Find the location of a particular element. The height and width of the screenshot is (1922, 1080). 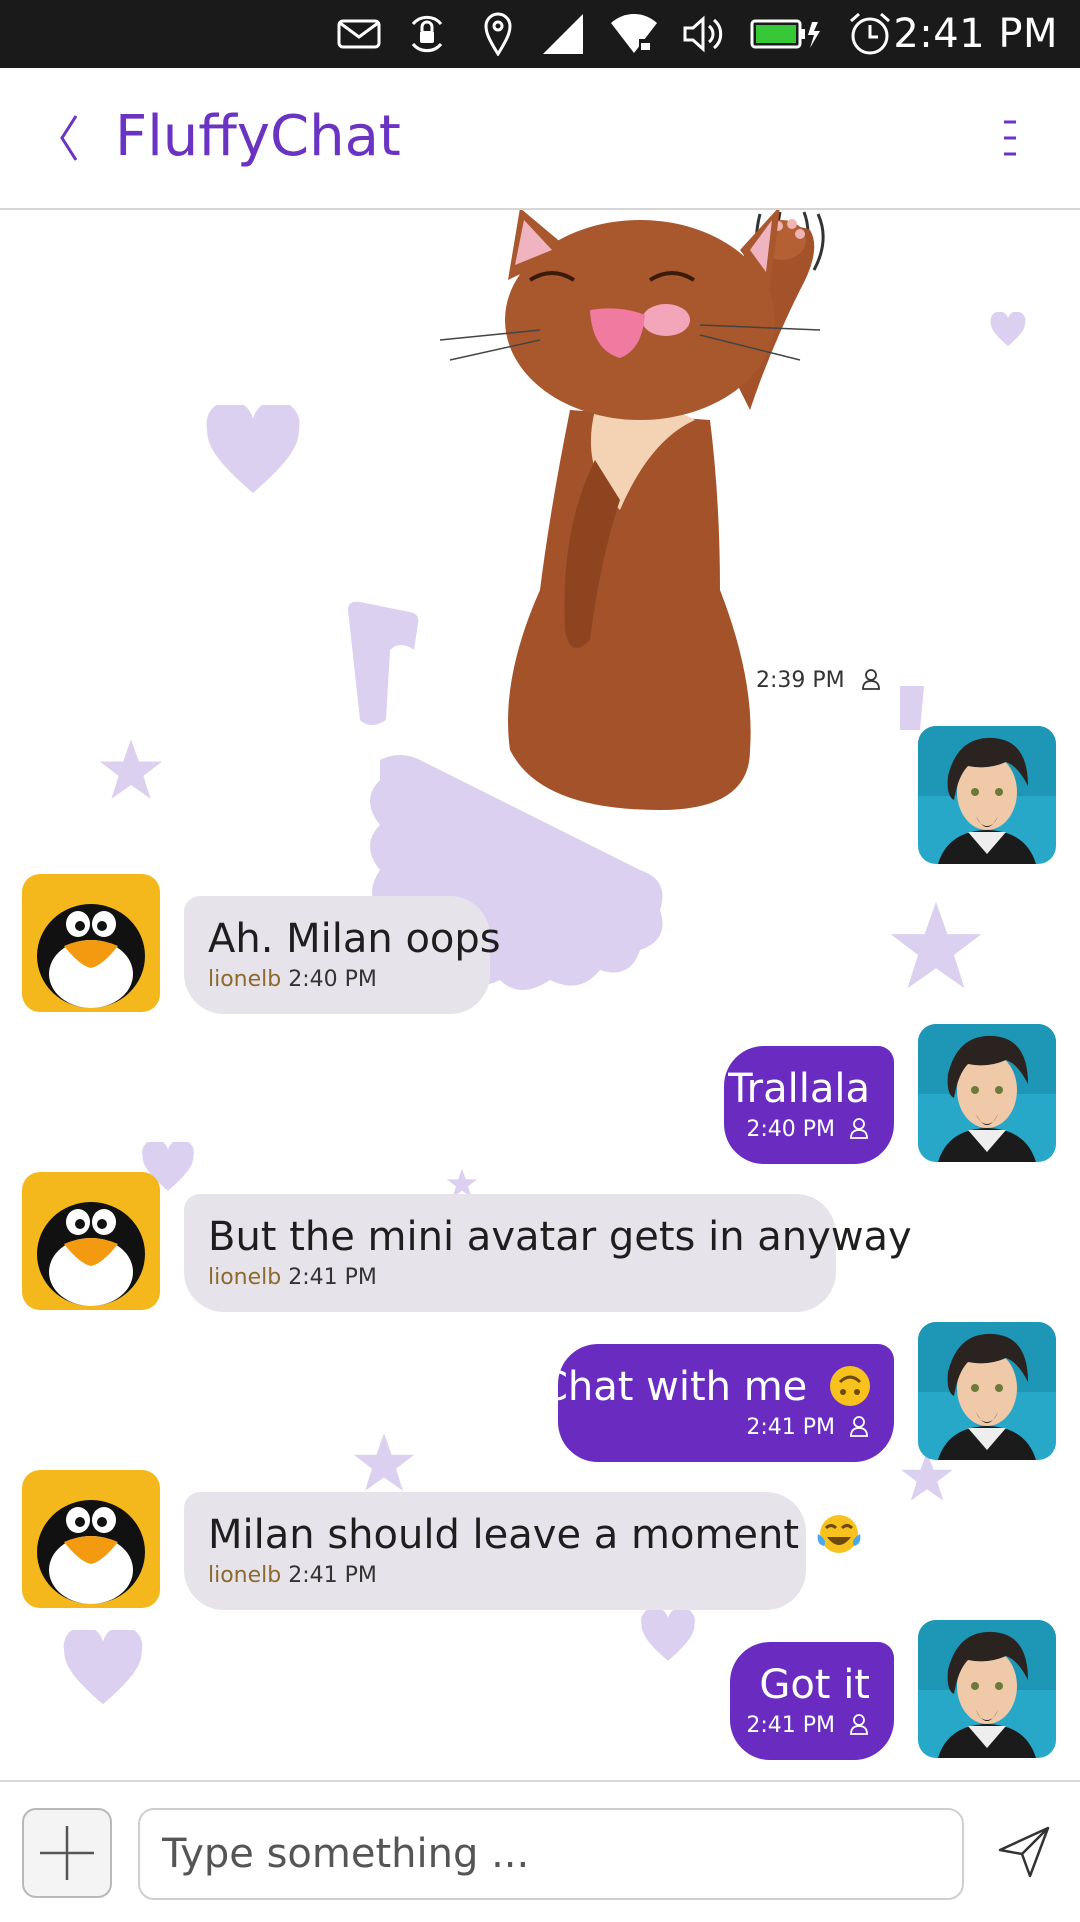

tears-of-joy-emoji-icon is located at coordinates (839, 1534).